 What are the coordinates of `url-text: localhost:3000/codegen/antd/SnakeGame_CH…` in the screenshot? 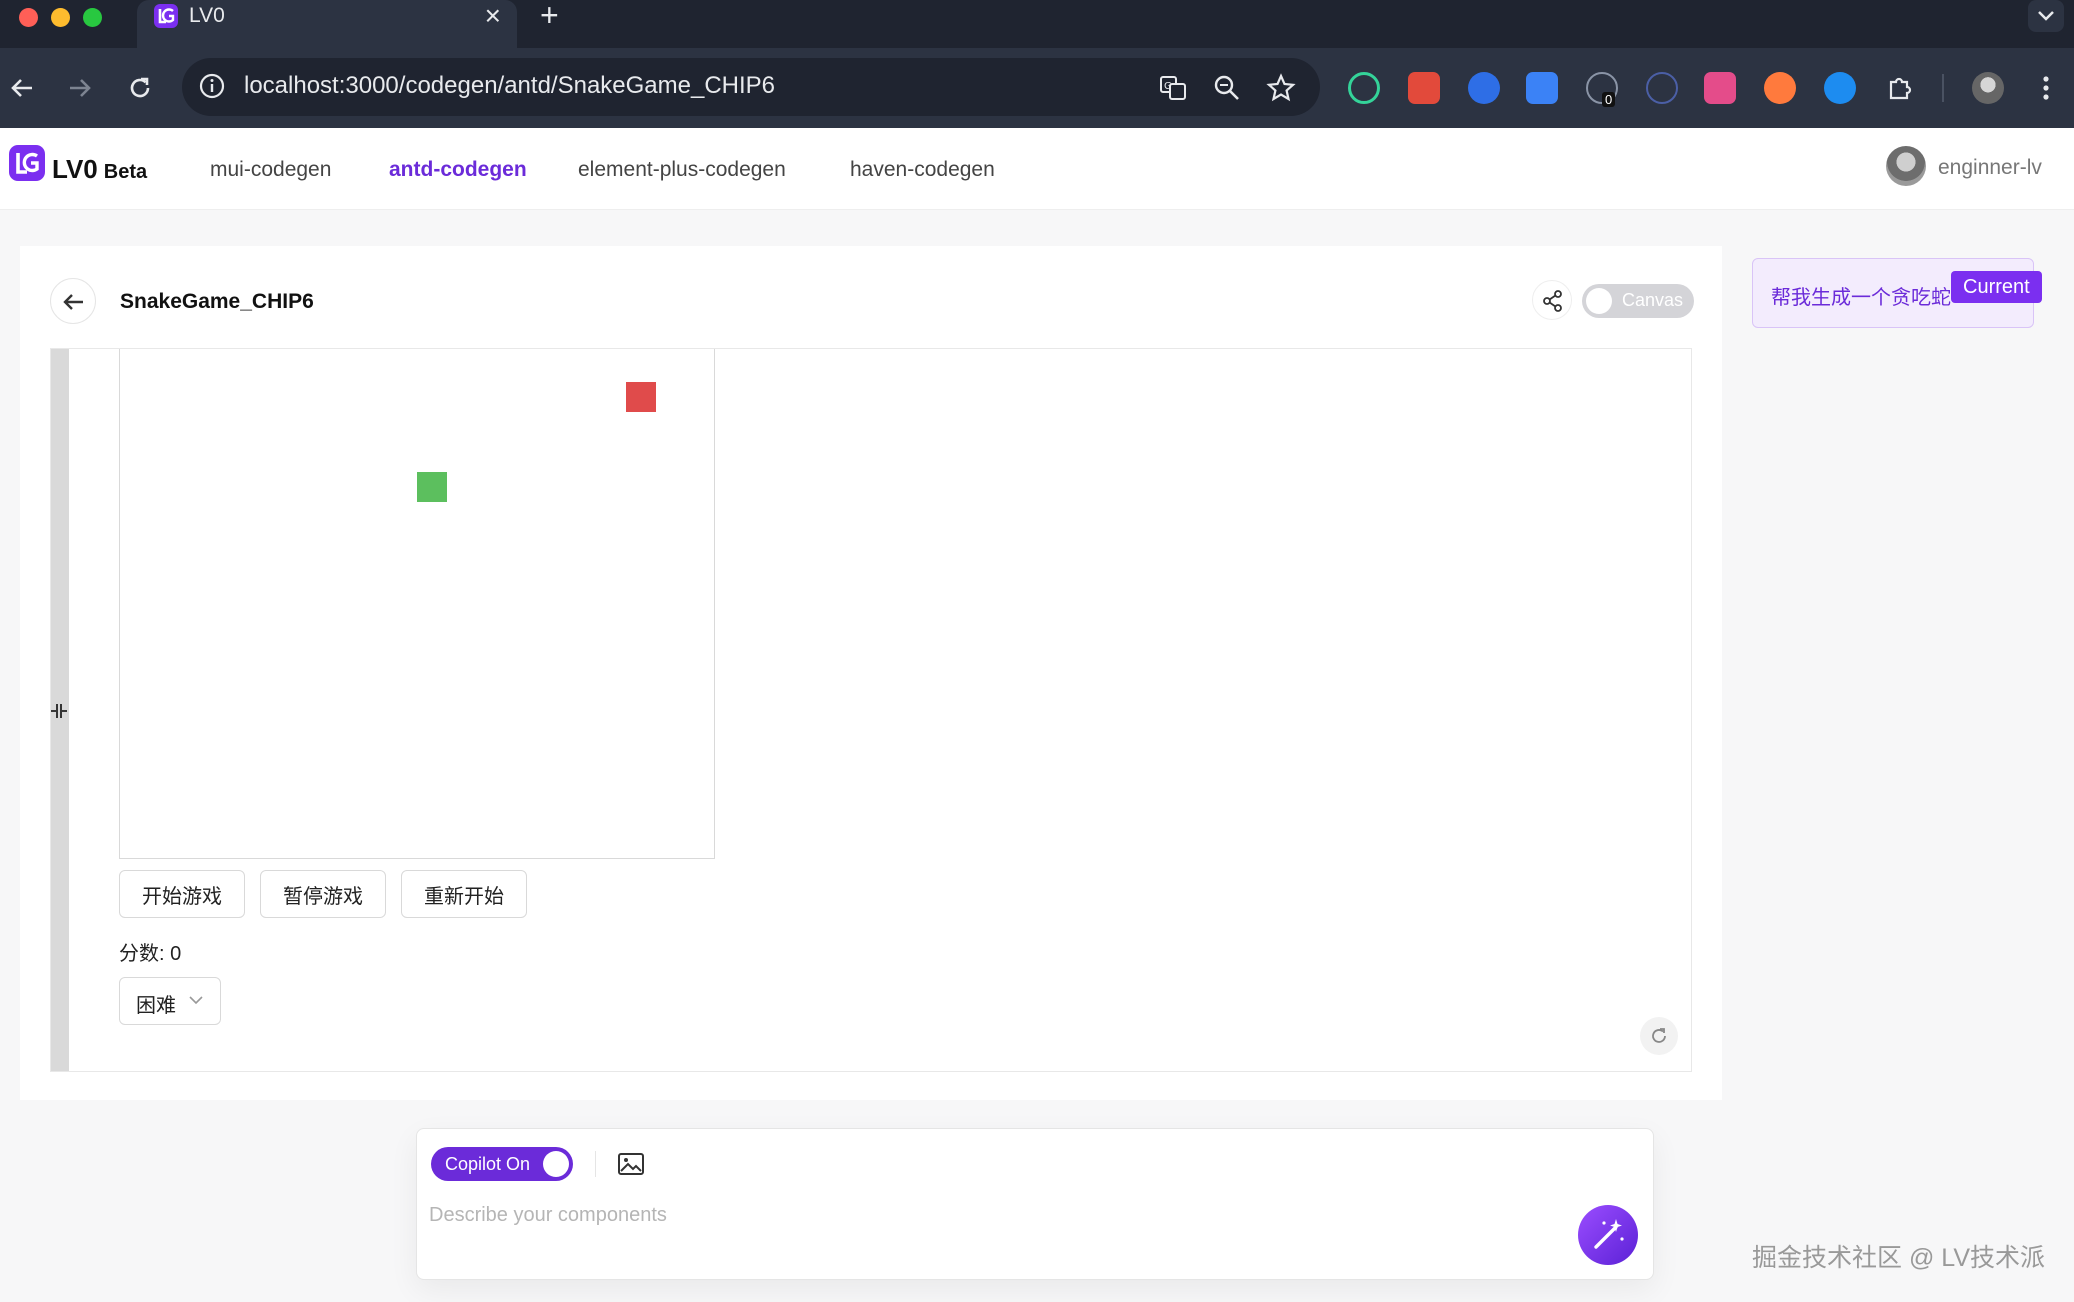 It's located at (509, 86).